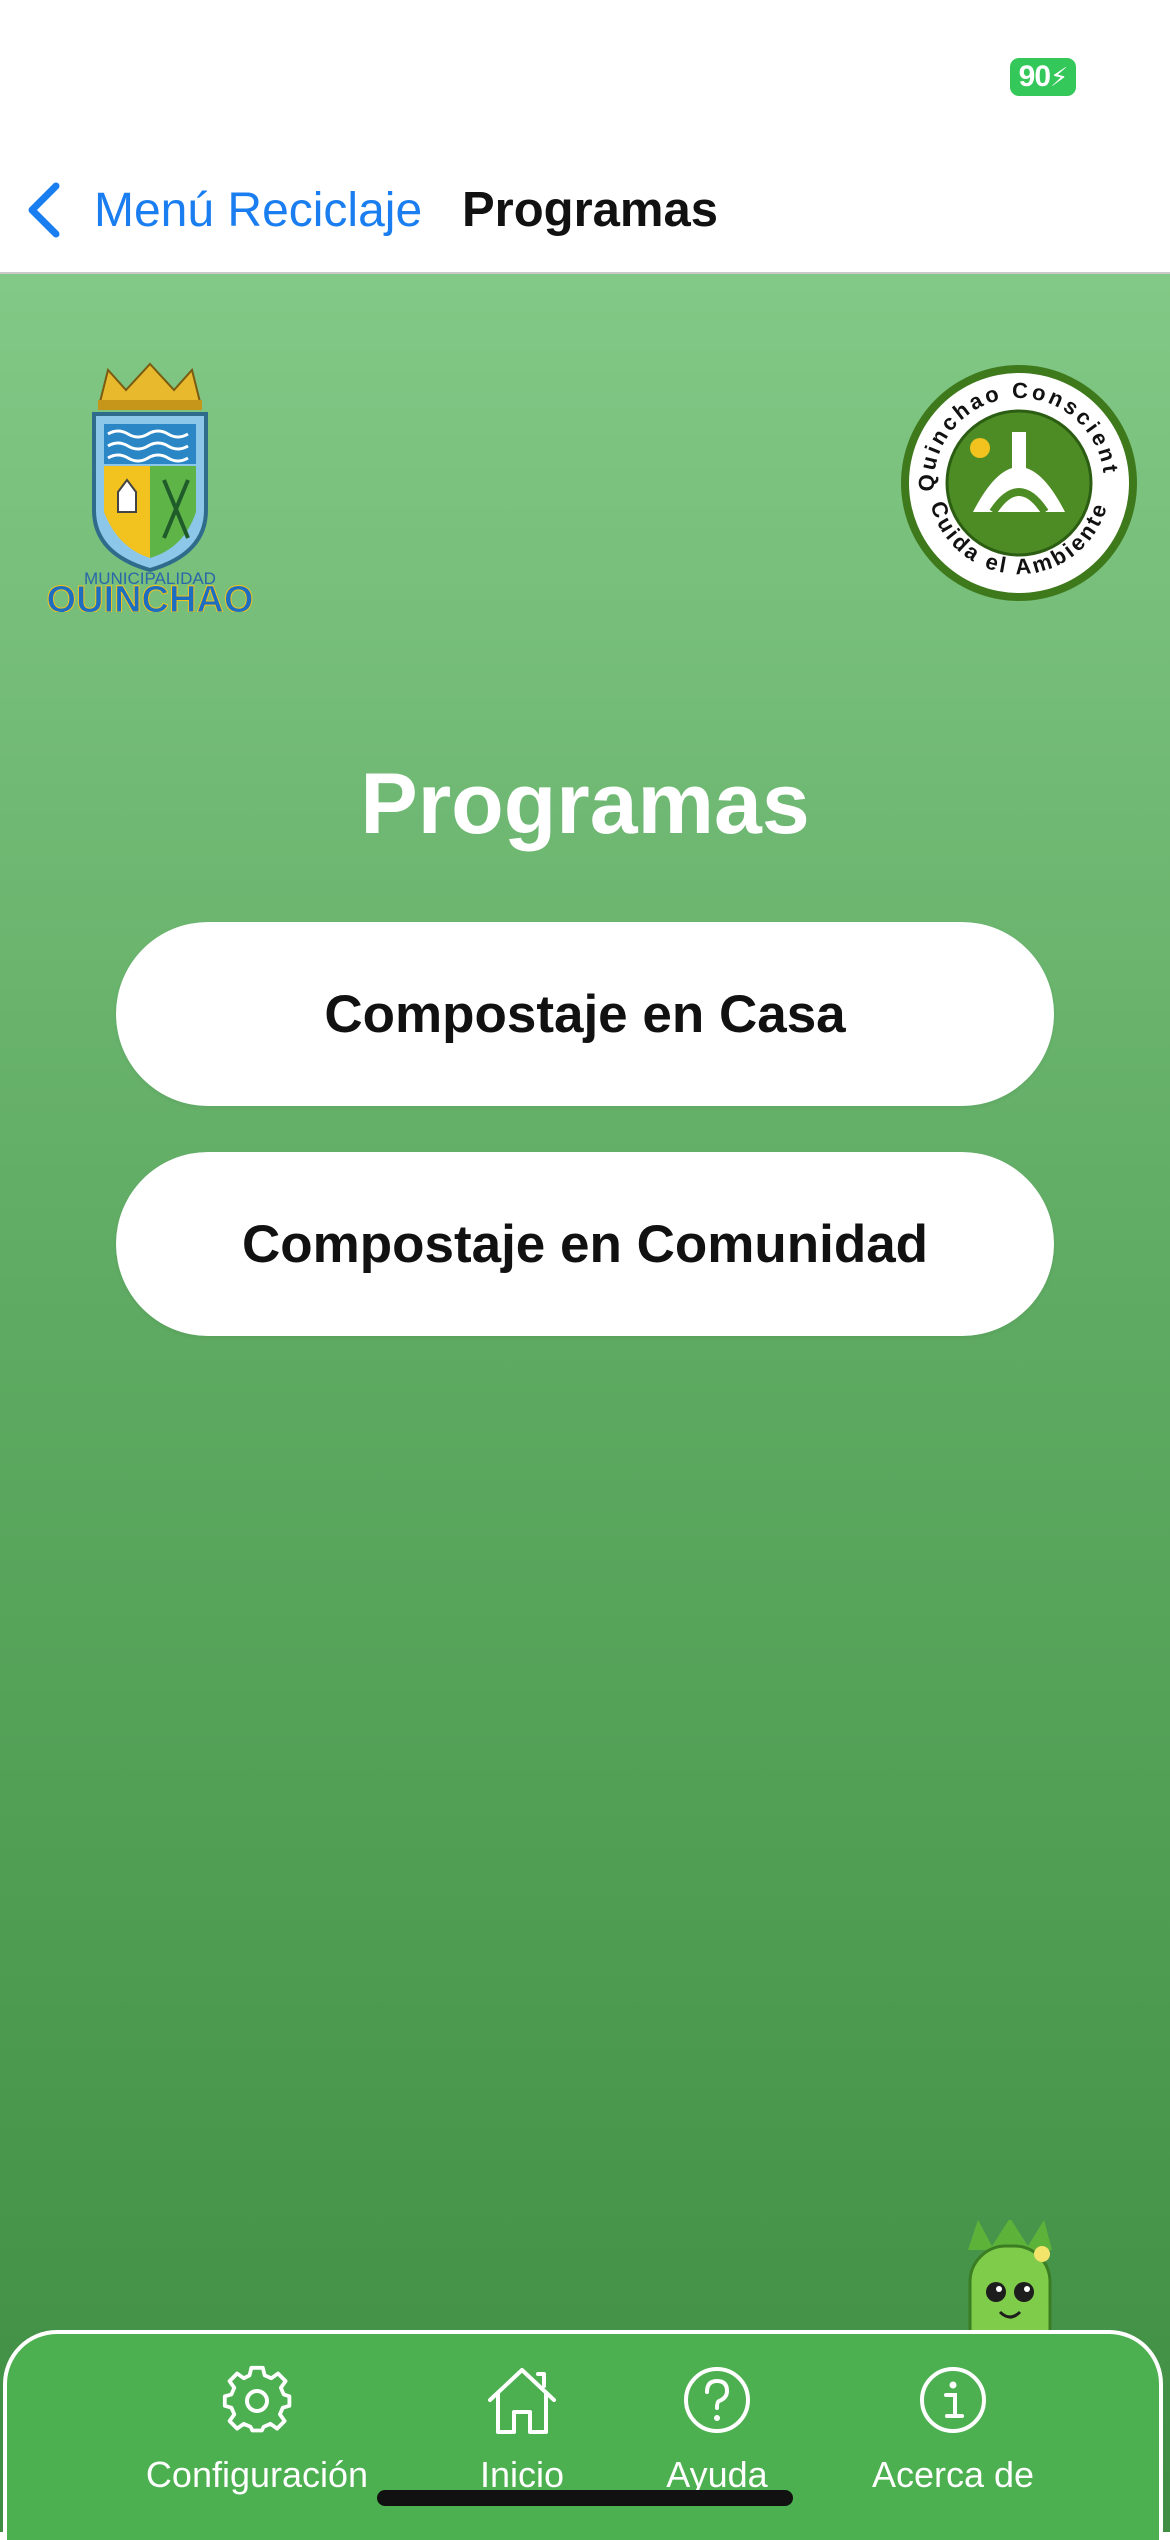  What do you see at coordinates (585, 804) in the screenshot?
I see `page-heading: Programas` at bounding box center [585, 804].